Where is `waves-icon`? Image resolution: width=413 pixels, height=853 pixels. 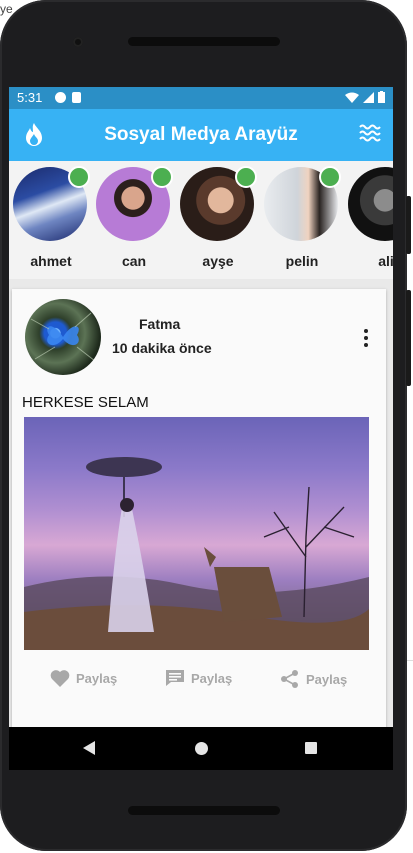 waves-icon is located at coordinates (370, 133).